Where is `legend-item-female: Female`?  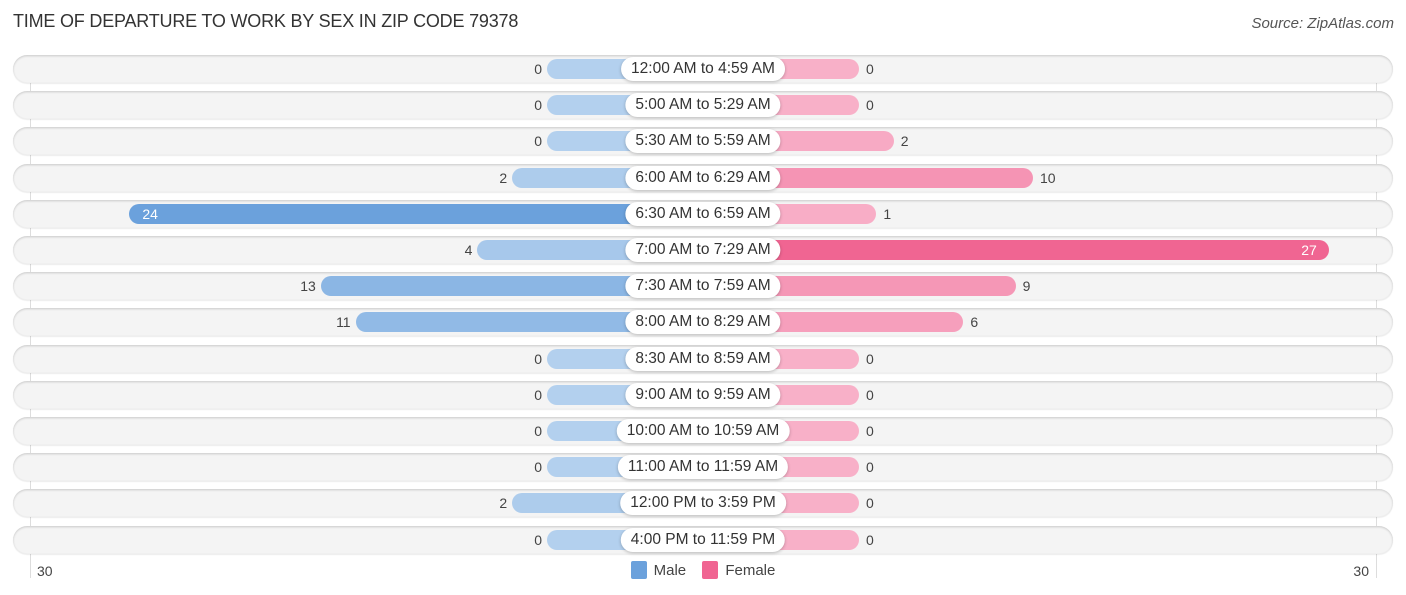
legend-item-female: Female is located at coordinates (738, 570).